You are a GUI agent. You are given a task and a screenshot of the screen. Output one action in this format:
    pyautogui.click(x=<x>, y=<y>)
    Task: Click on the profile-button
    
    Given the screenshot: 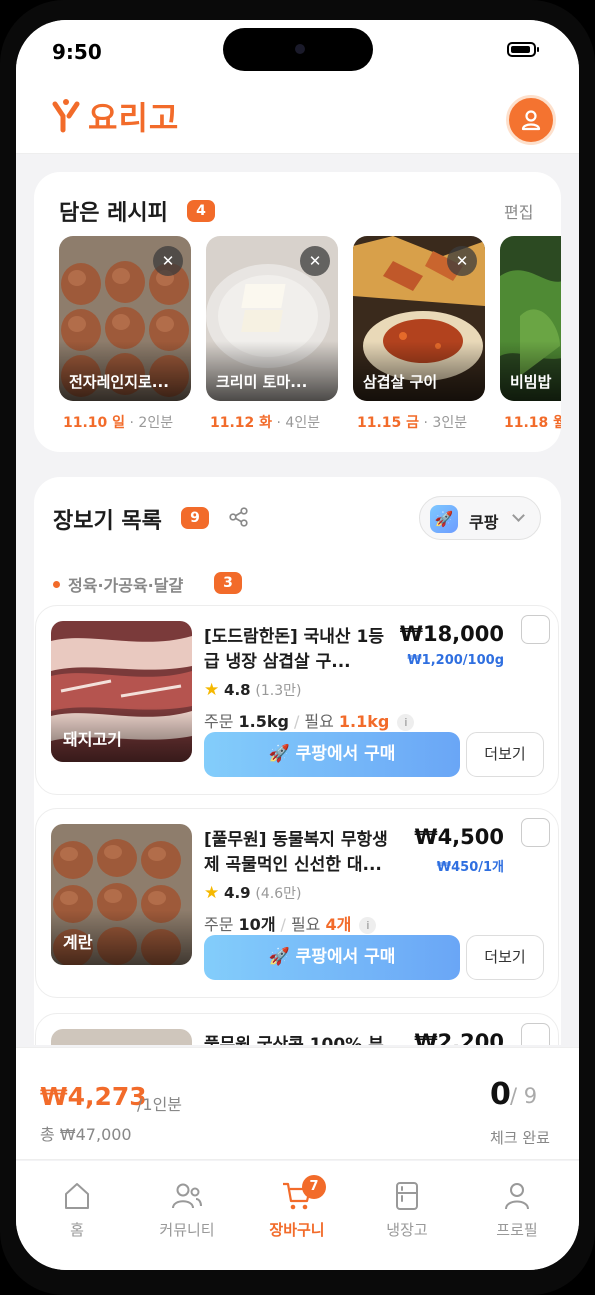 What is the action you would take?
    pyautogui.click(x=531, y=120)
    